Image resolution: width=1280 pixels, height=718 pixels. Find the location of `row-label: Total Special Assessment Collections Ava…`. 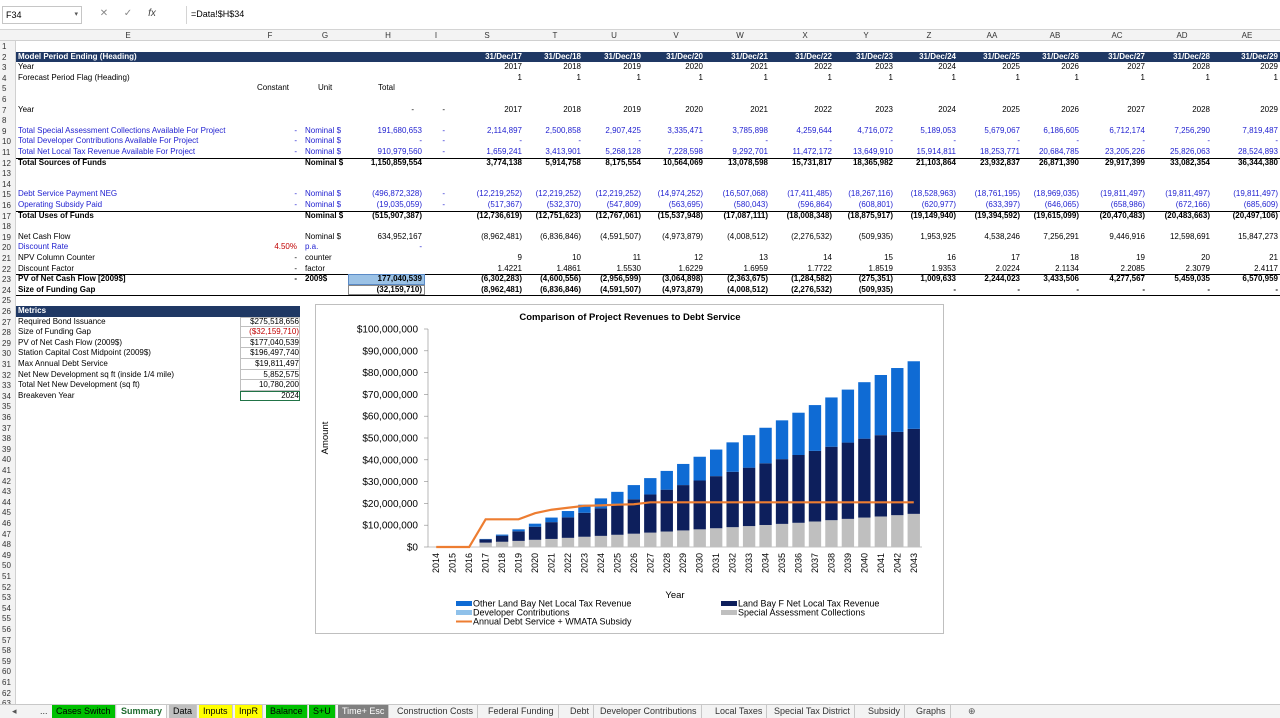

row-label: Total Special Assessment Collections Ava… is located at coordinates (138, 131).